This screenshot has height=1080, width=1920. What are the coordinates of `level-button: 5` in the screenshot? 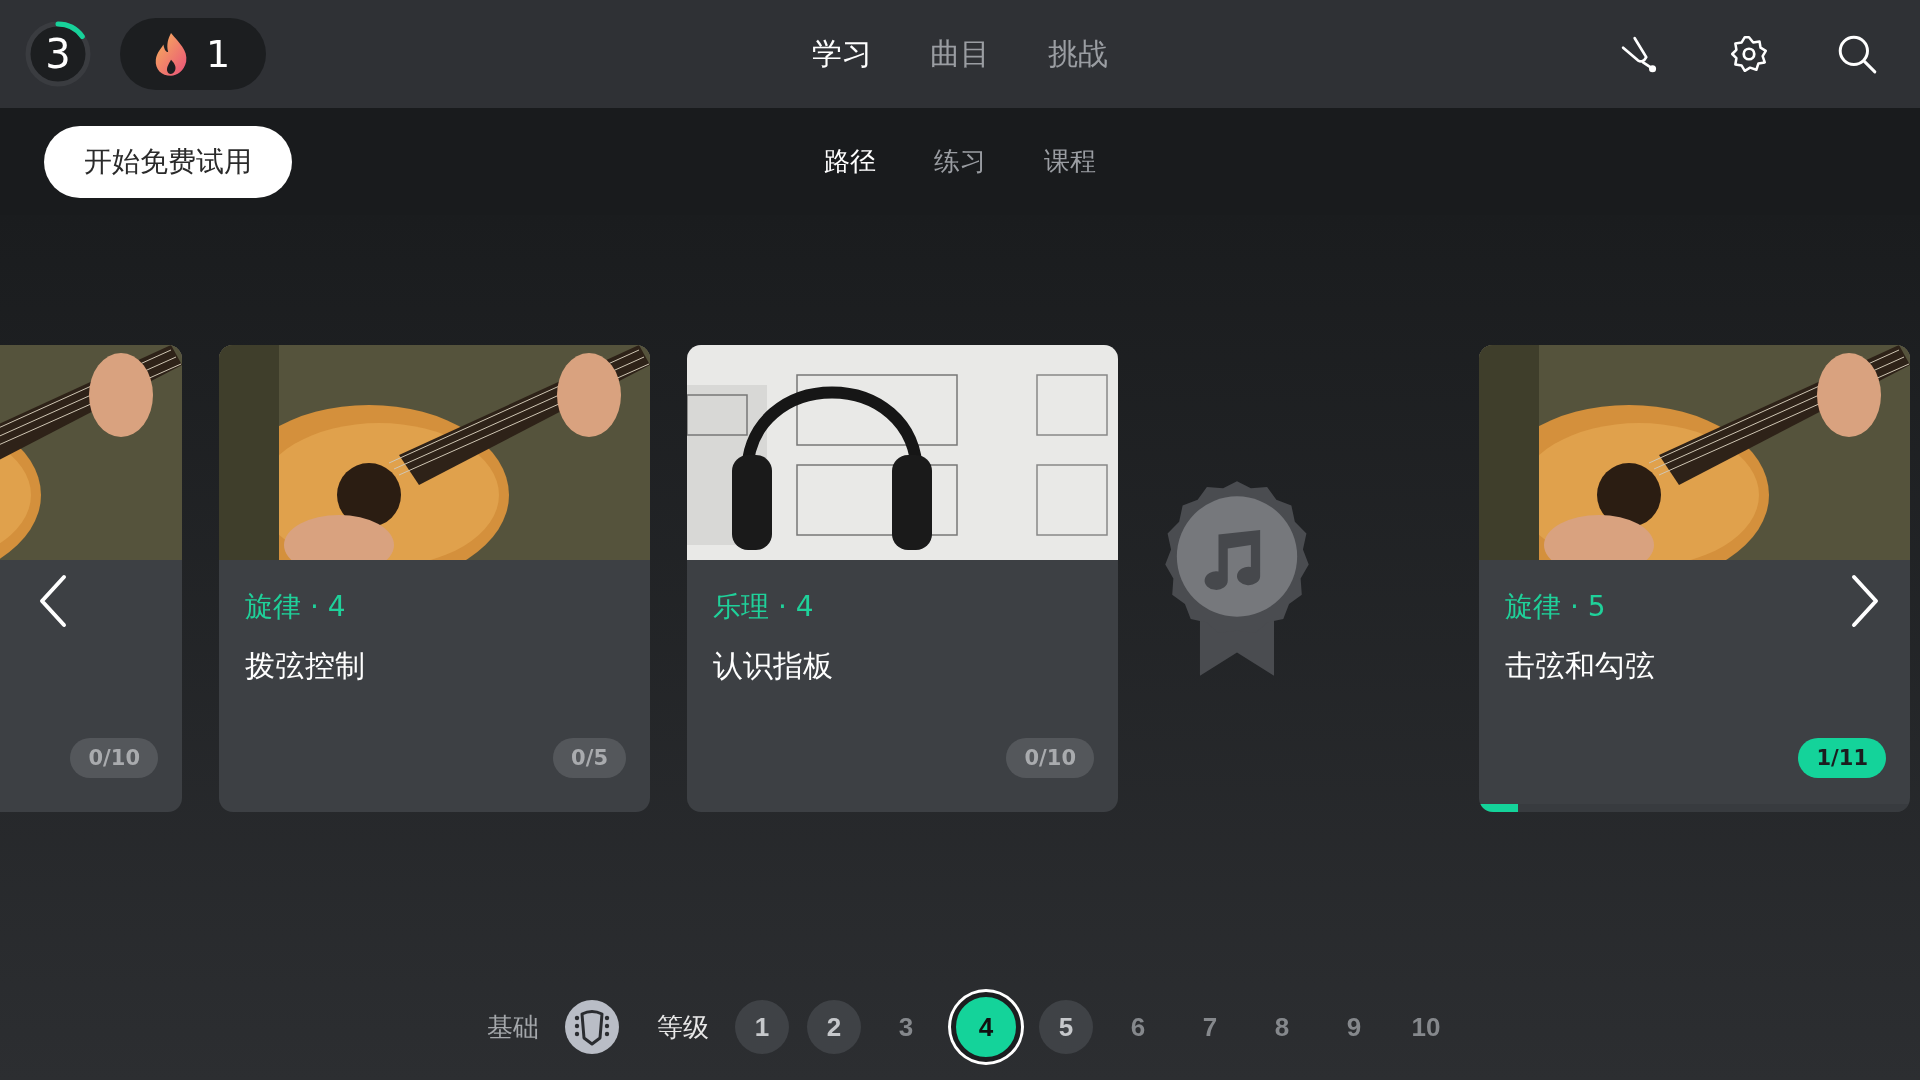 It's located at (1066, 1027).